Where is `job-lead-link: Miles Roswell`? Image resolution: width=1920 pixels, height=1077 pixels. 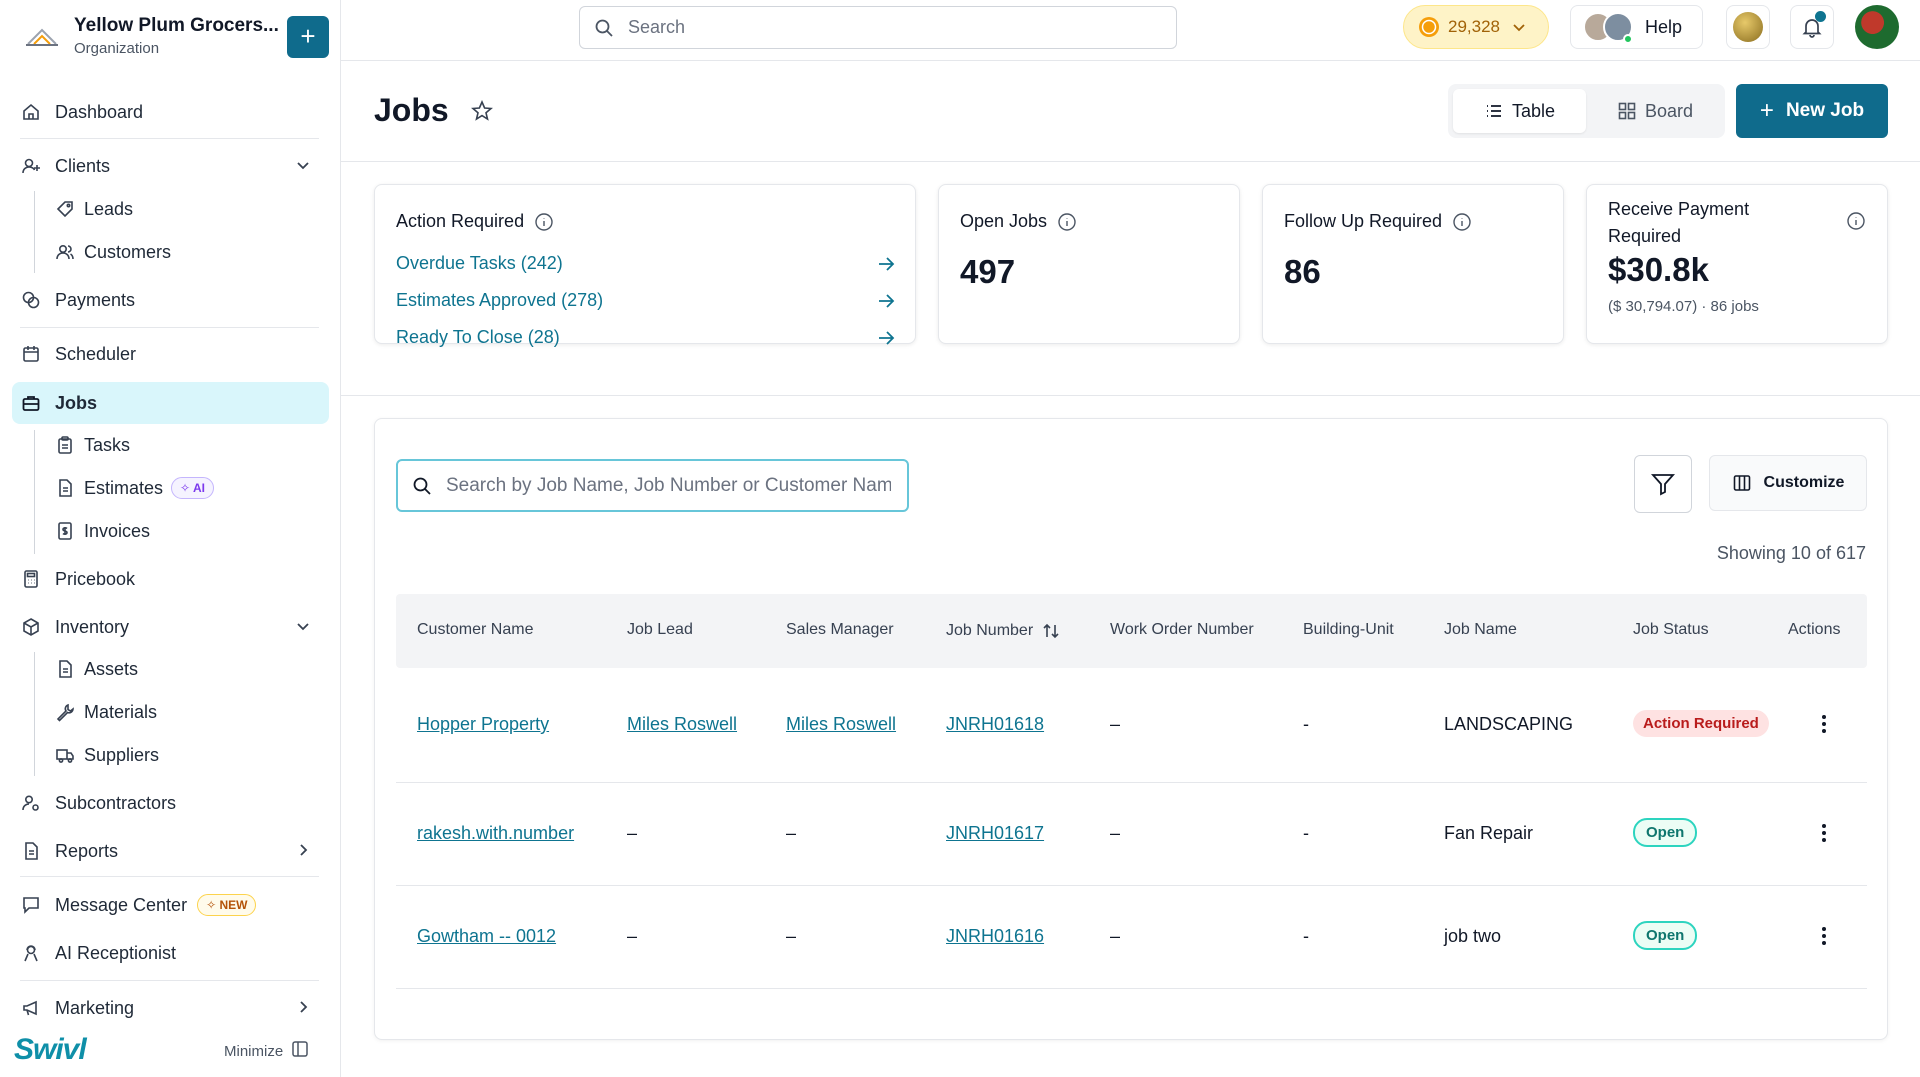 job-lead-link: Miles Roswell is located at coordinates (682, 724).